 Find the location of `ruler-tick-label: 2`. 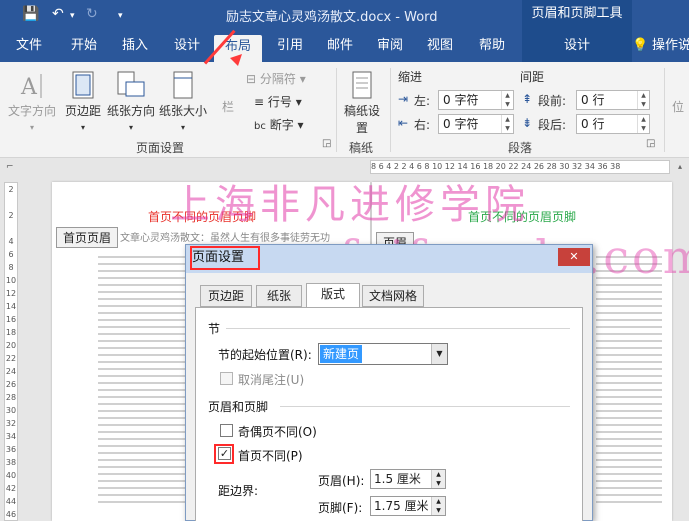

ruler-tick-label: 2 is located at coordinates (11, 189).